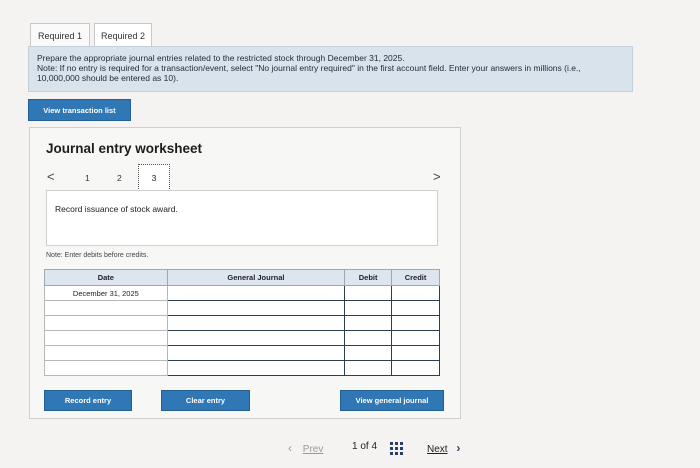  I want to click on pager-prev-button: ‹ Prev, so click(305, 448).